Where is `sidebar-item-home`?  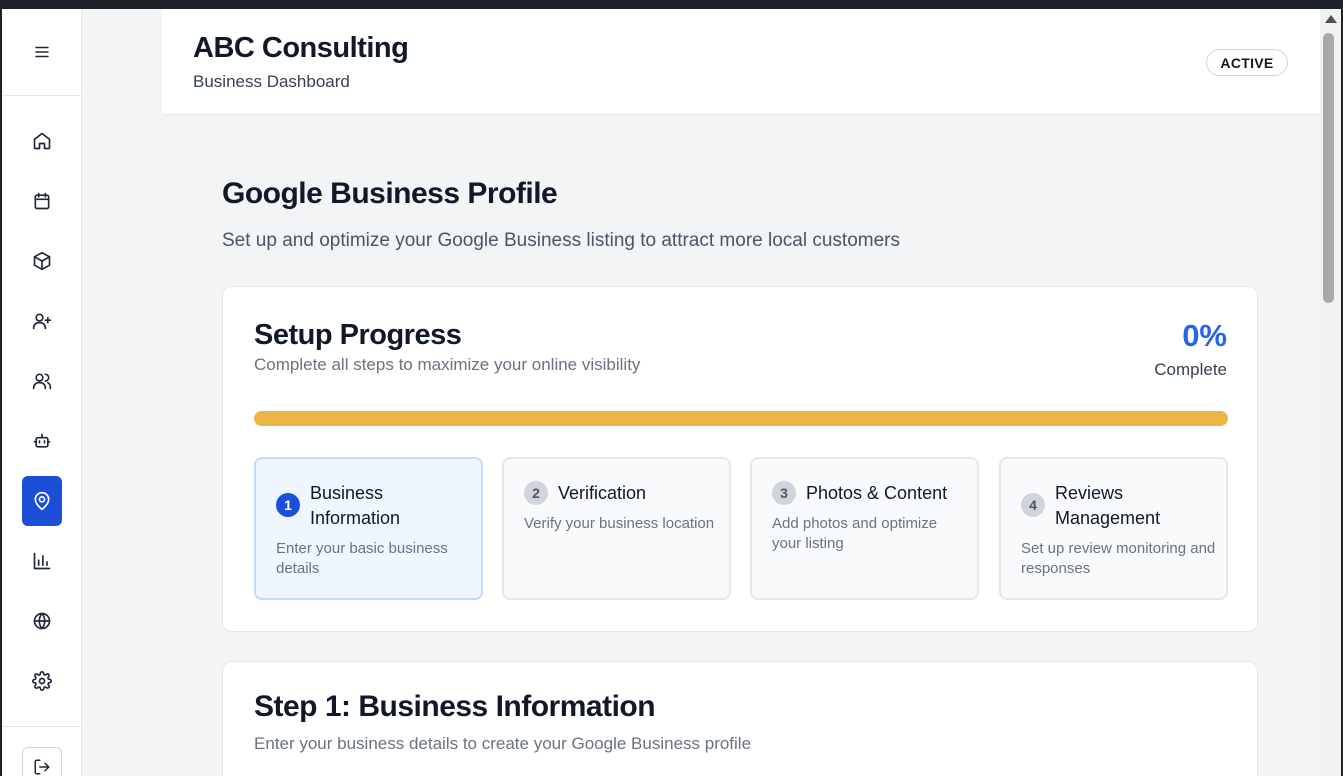
sidebar-item-home is located at coordinates (42, 141).